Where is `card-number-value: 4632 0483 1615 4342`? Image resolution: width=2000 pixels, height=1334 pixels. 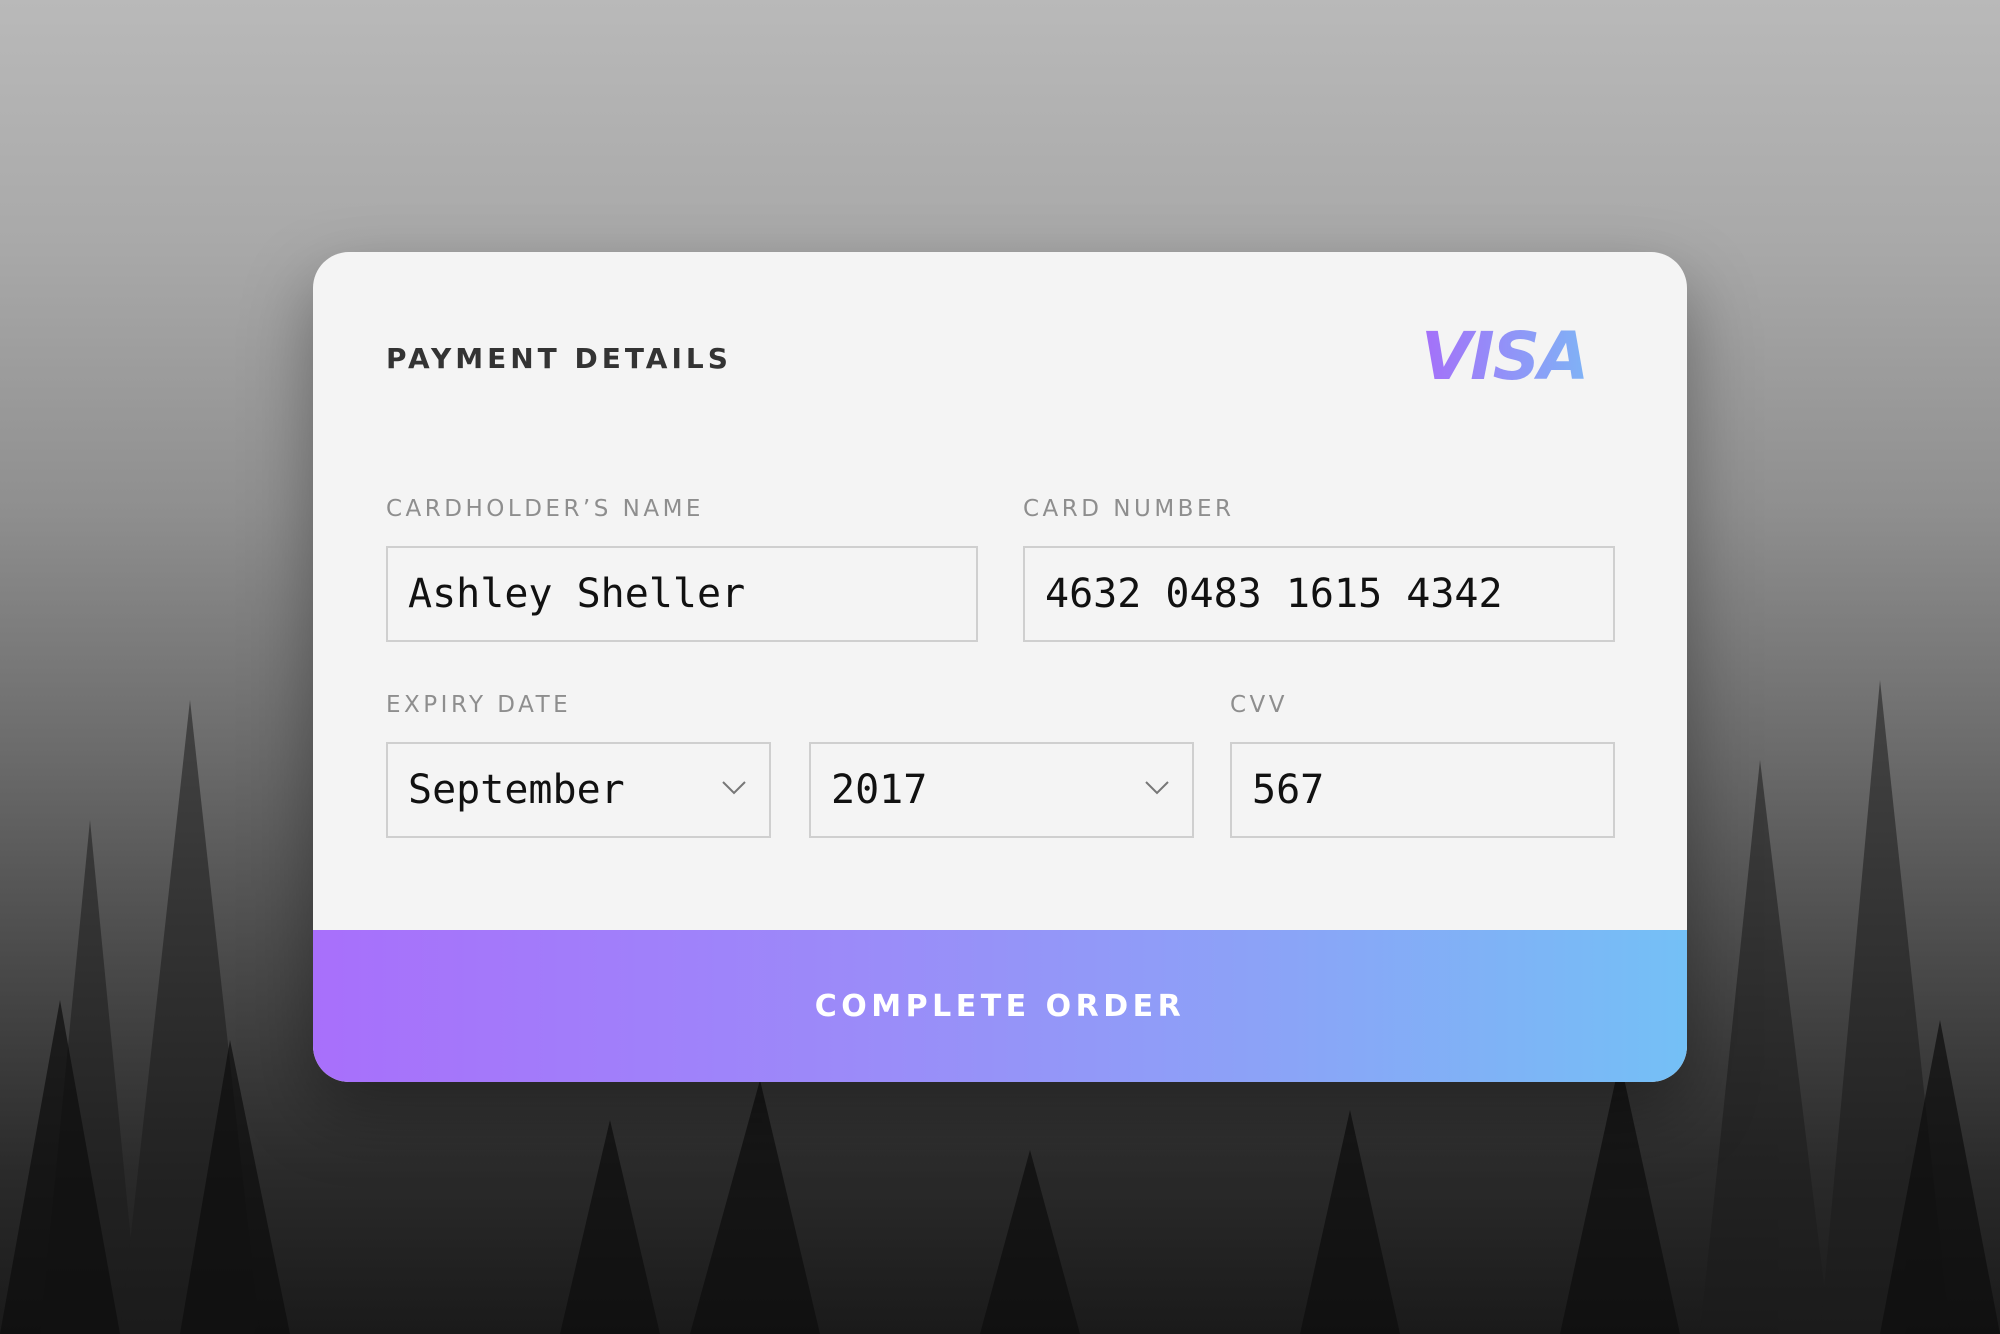
card-number-value: 4632 0483 1615 4342 is located at coordinates (1274, 594).